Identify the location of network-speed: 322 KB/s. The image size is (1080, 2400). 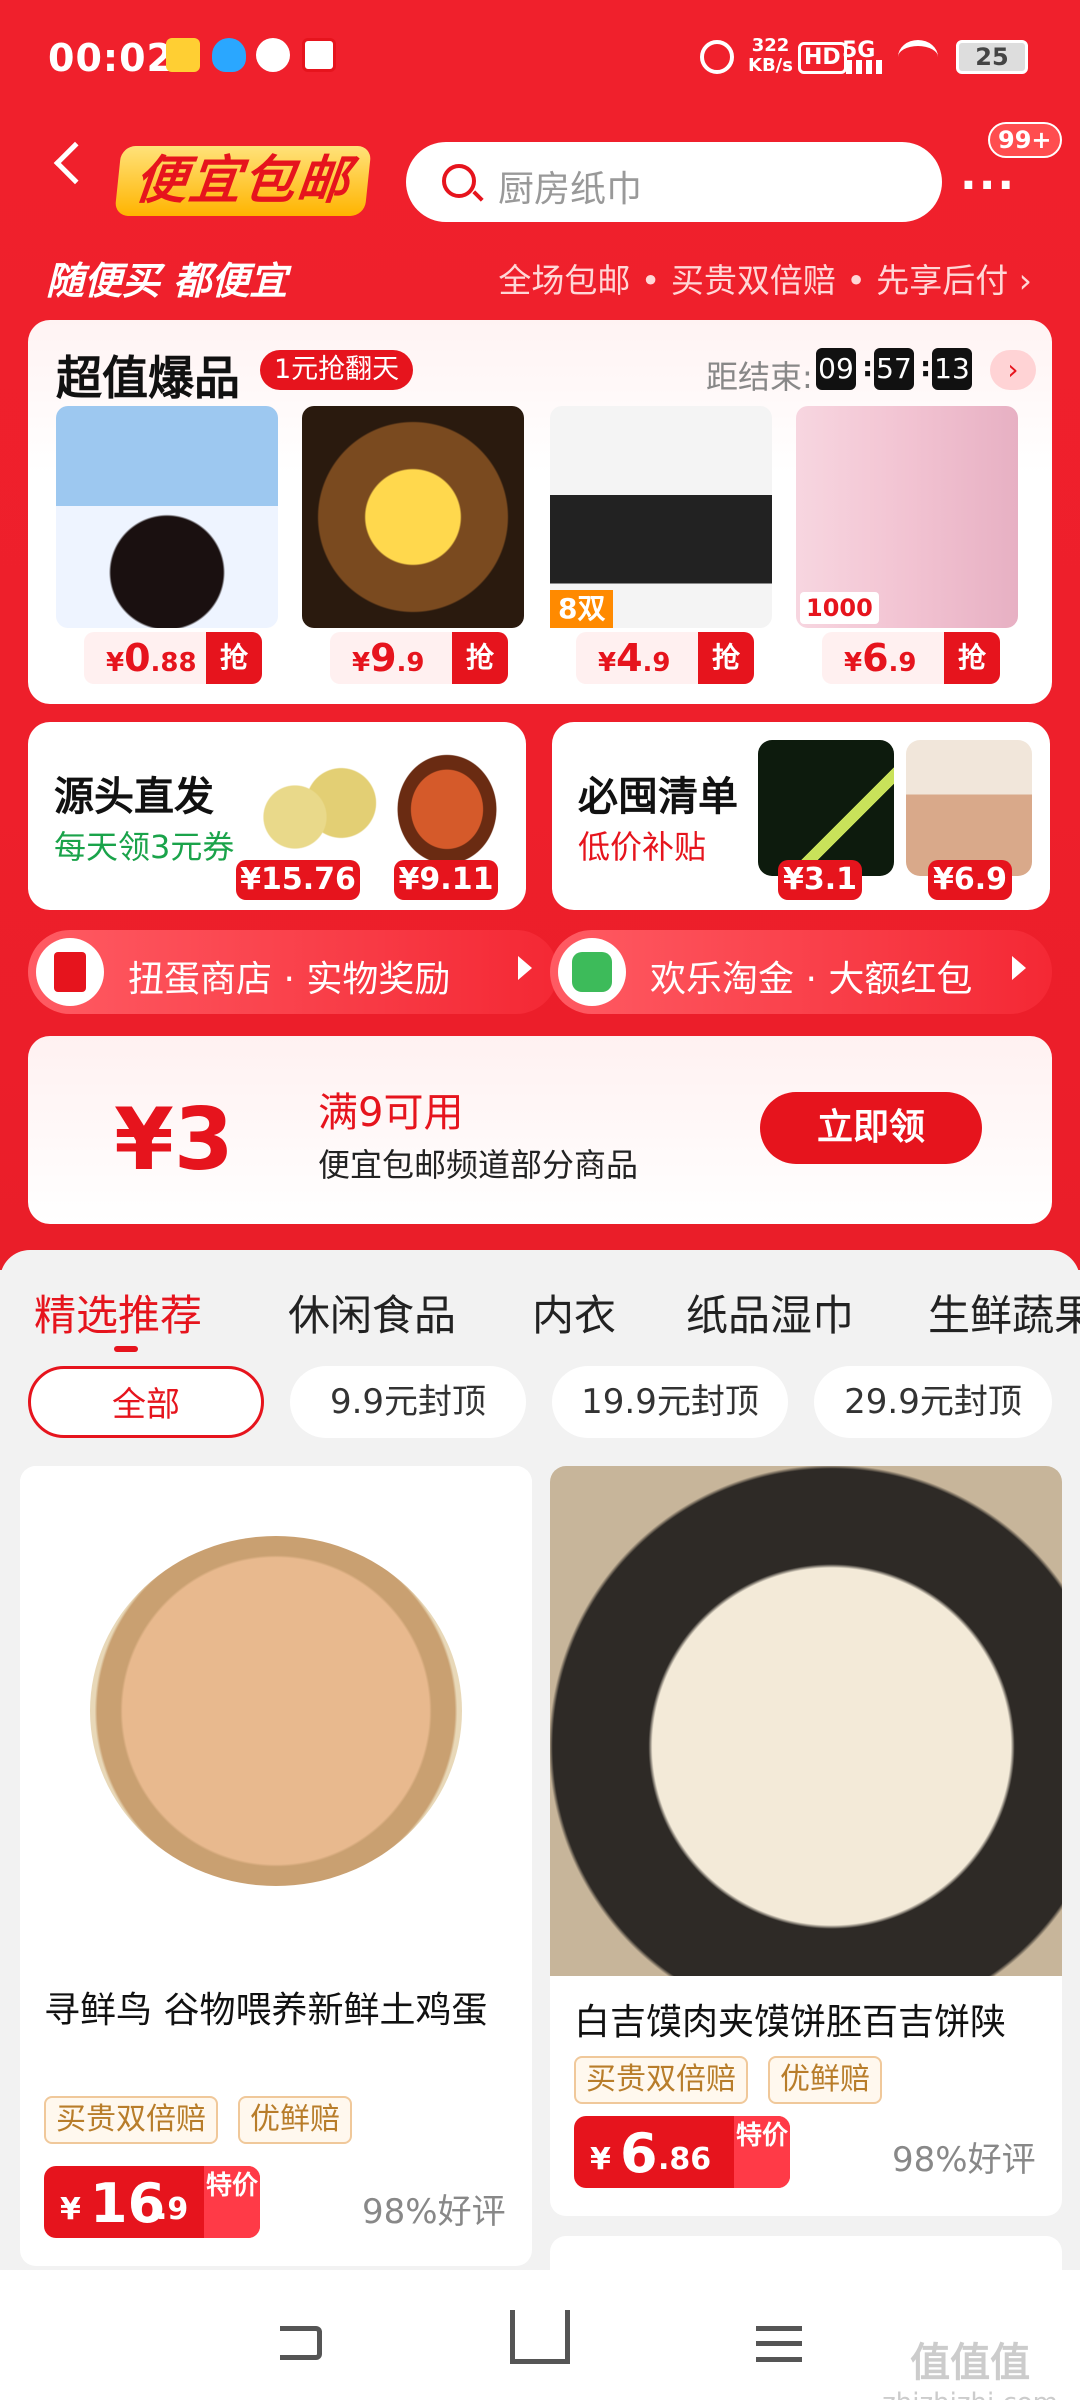
(770, 56).